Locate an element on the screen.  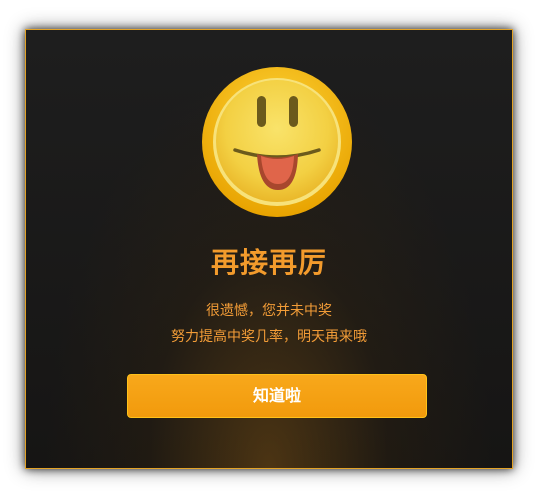
result-title: 再接再厉 is located at coordinates (268, 262).